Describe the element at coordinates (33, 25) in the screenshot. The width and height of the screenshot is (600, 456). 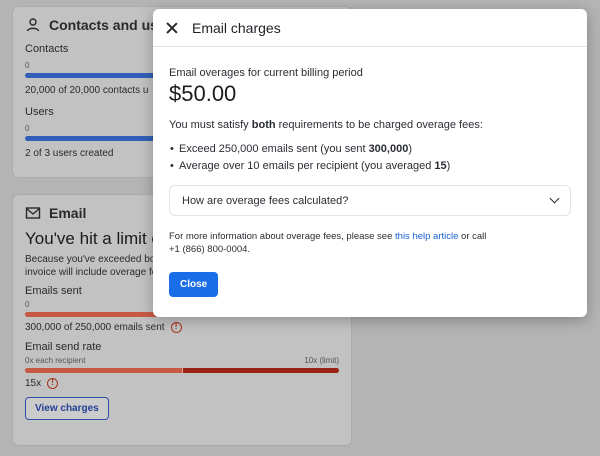
I see `user-icon` at that location.